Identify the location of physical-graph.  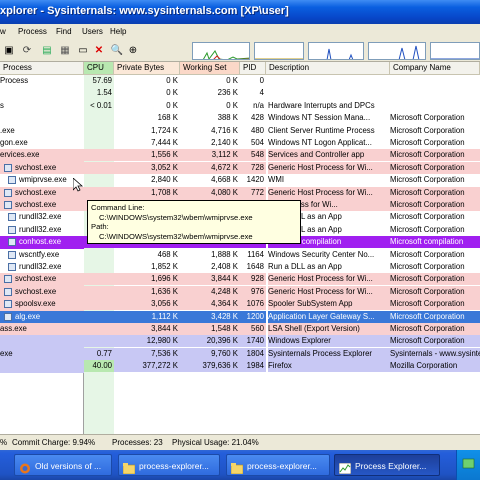
(397, 51).